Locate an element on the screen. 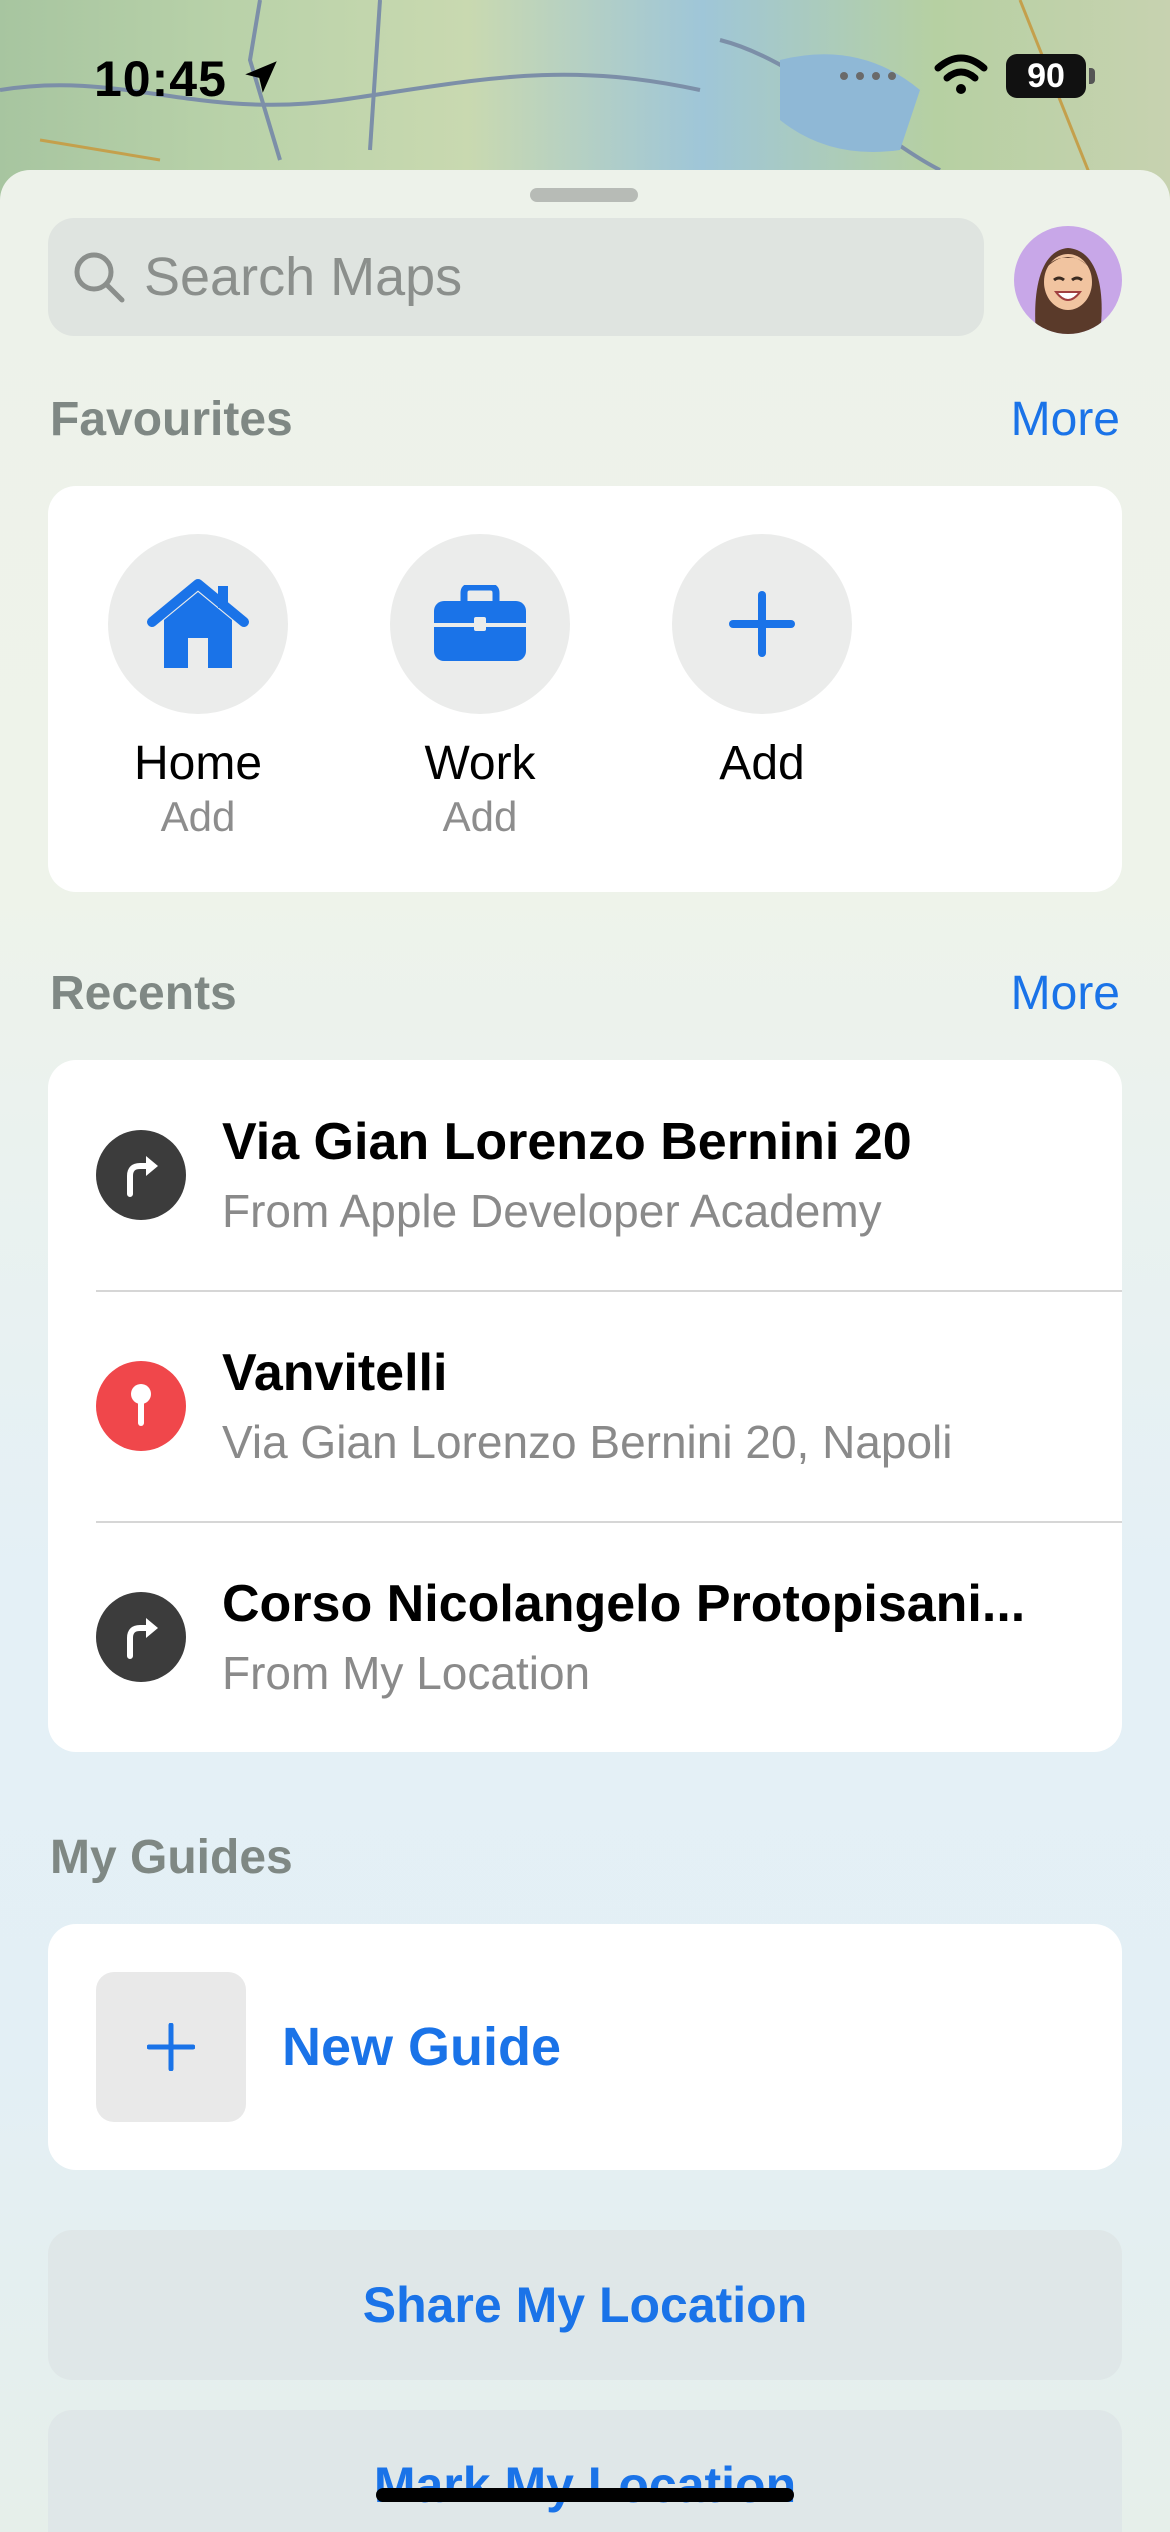 The image size is (1170, 2532). add-circle is located at coordinates (762, 624).